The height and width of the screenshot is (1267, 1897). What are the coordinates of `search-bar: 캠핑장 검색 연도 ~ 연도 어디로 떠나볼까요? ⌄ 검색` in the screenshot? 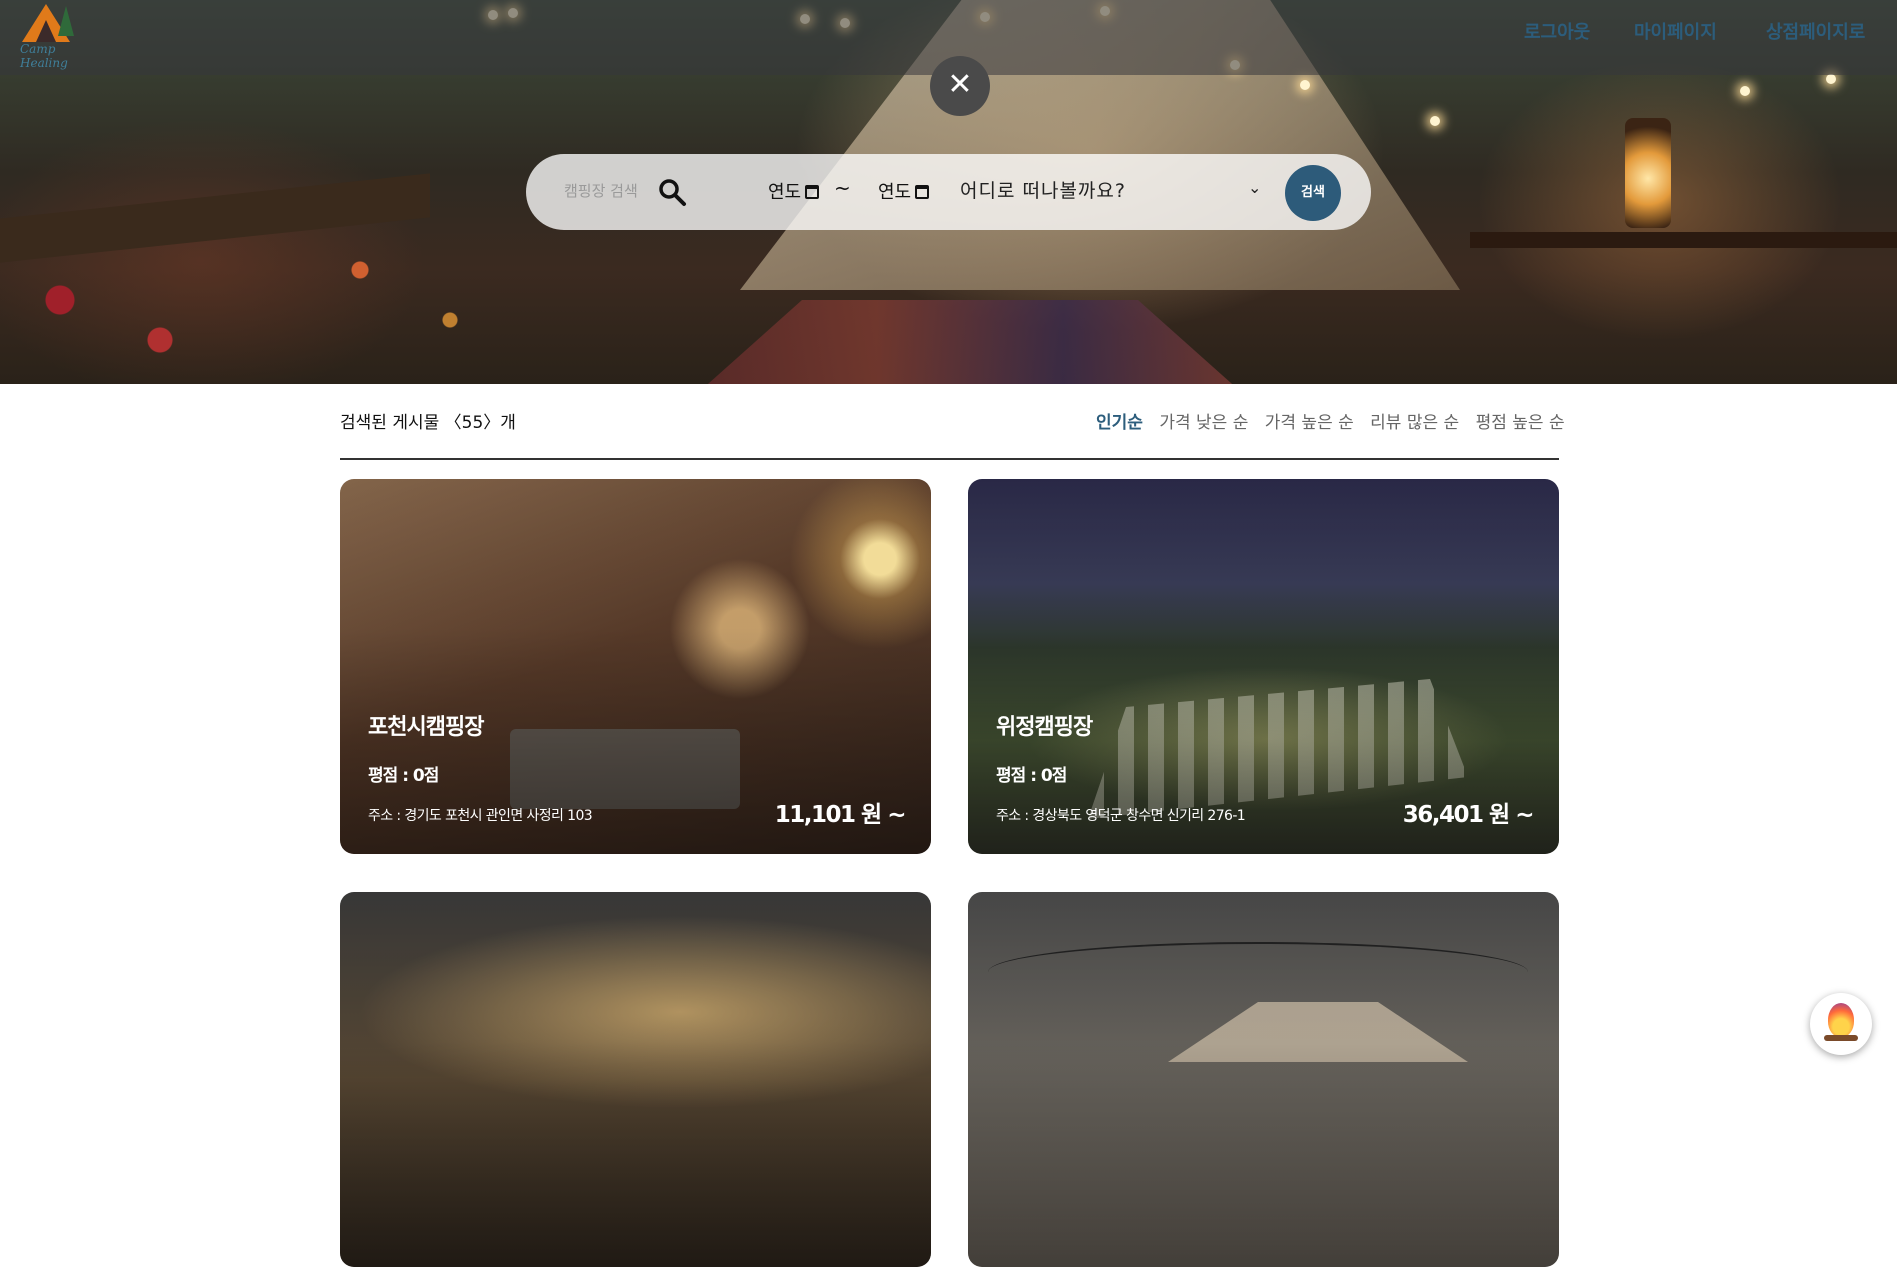 It's located at (948, 192).